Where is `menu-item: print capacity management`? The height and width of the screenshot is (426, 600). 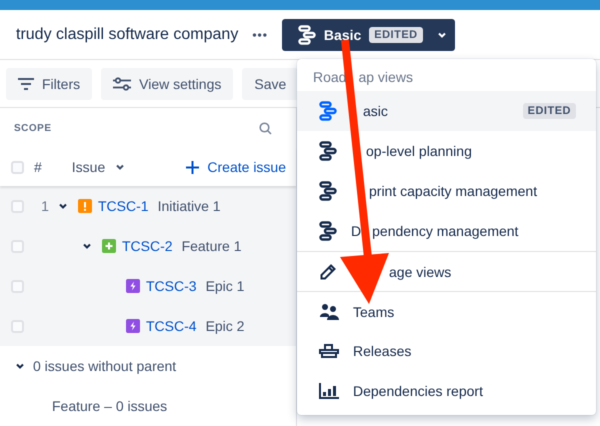
menu-item: print capacity management is located at coordinates (446, 191).